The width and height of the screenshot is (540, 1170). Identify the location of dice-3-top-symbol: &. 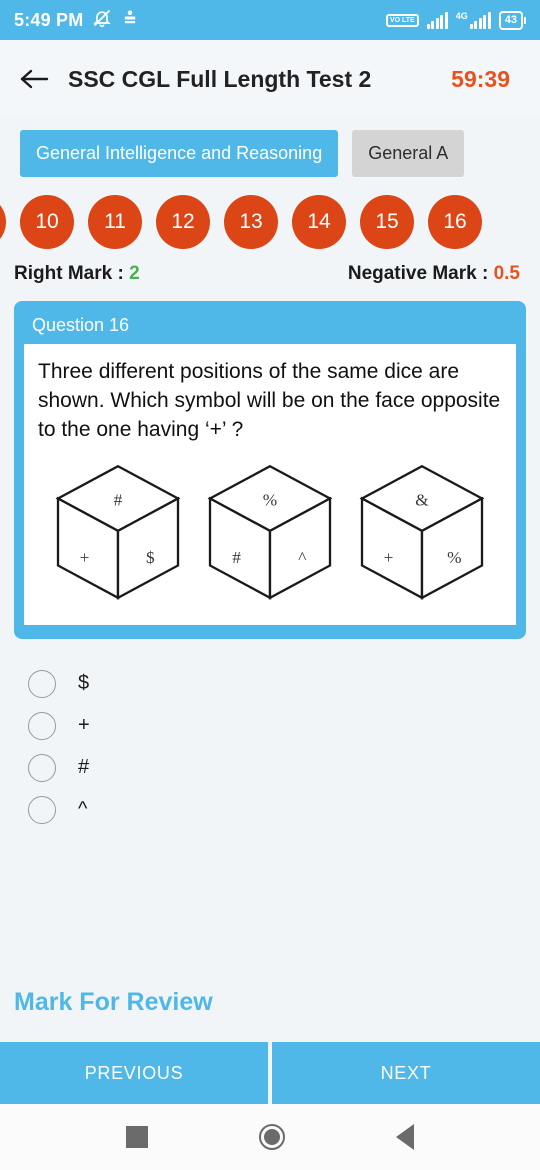
(422, 499).